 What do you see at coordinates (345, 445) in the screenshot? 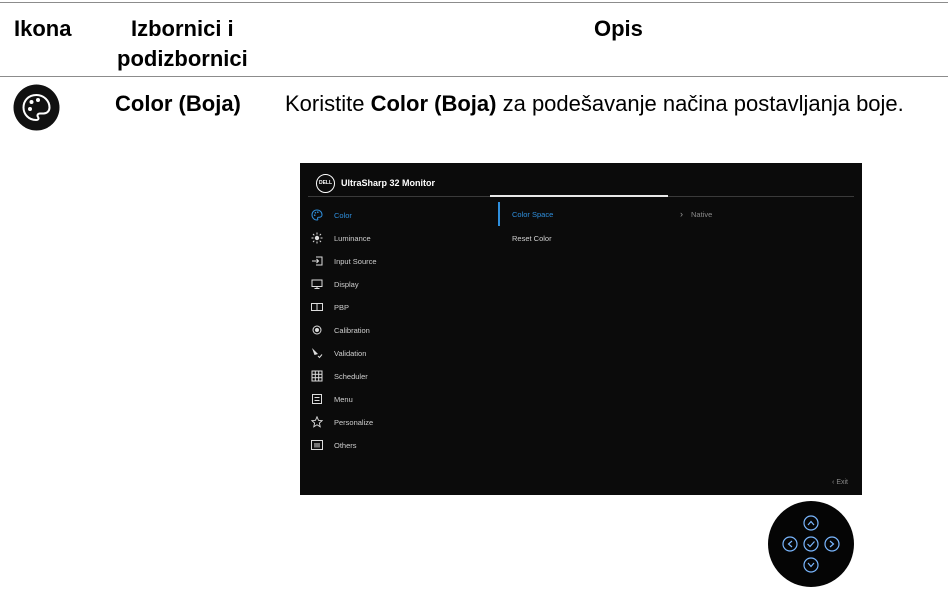
I see `osd-menu-label: Others` at bounding box center [345, 445].